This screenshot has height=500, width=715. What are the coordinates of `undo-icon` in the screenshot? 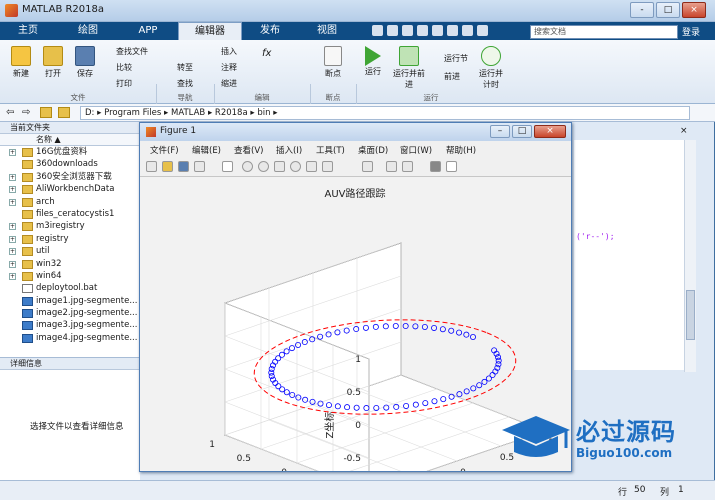 It's located at (437, 30).